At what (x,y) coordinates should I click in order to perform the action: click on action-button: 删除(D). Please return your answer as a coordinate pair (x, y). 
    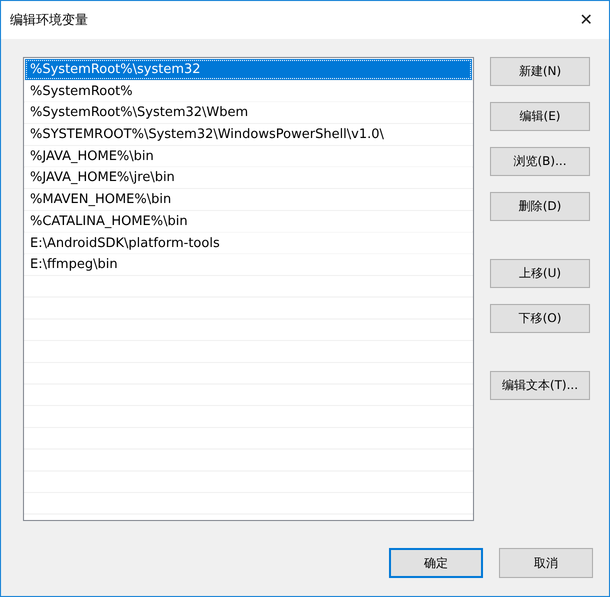
    Looking at the image, I should click on (540, 206).